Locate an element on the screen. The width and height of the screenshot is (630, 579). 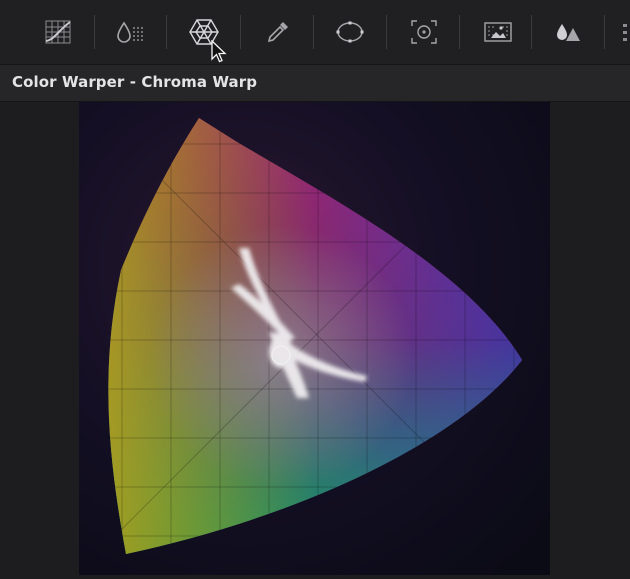
hue-sat-tool-button is located at coordinates (130, 32).